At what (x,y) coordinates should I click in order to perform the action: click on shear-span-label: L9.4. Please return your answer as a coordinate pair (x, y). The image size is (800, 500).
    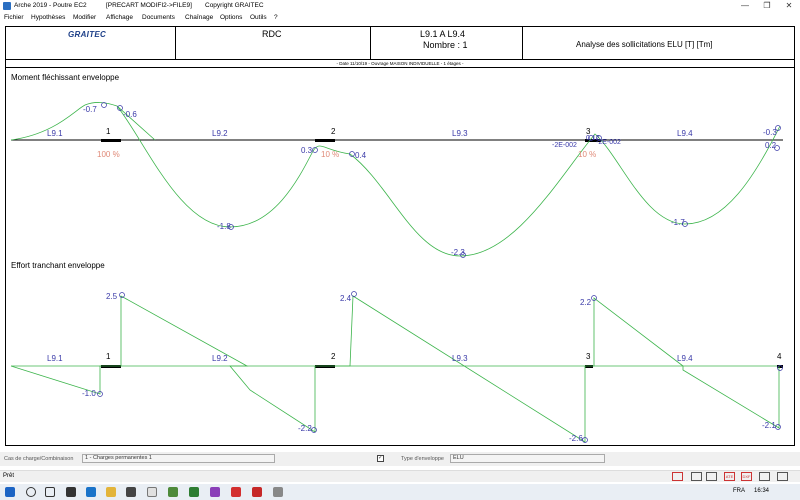
    Looking at the image, I should click on (685, 358).